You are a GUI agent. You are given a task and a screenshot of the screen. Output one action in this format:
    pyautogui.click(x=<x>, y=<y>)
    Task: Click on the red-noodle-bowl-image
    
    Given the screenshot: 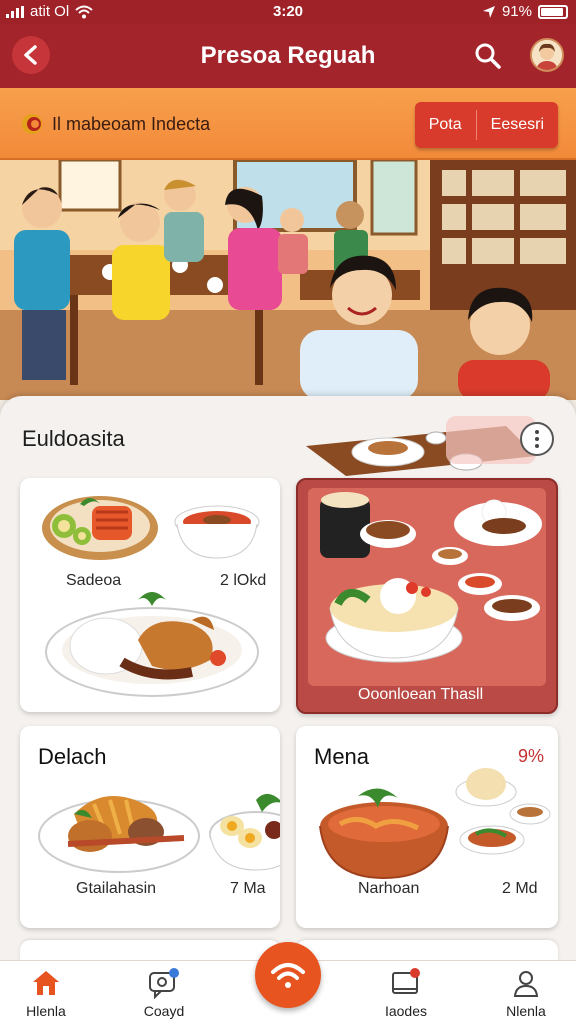 What is the action you would take?
    pyautogui.click(x=384, y=834)
    